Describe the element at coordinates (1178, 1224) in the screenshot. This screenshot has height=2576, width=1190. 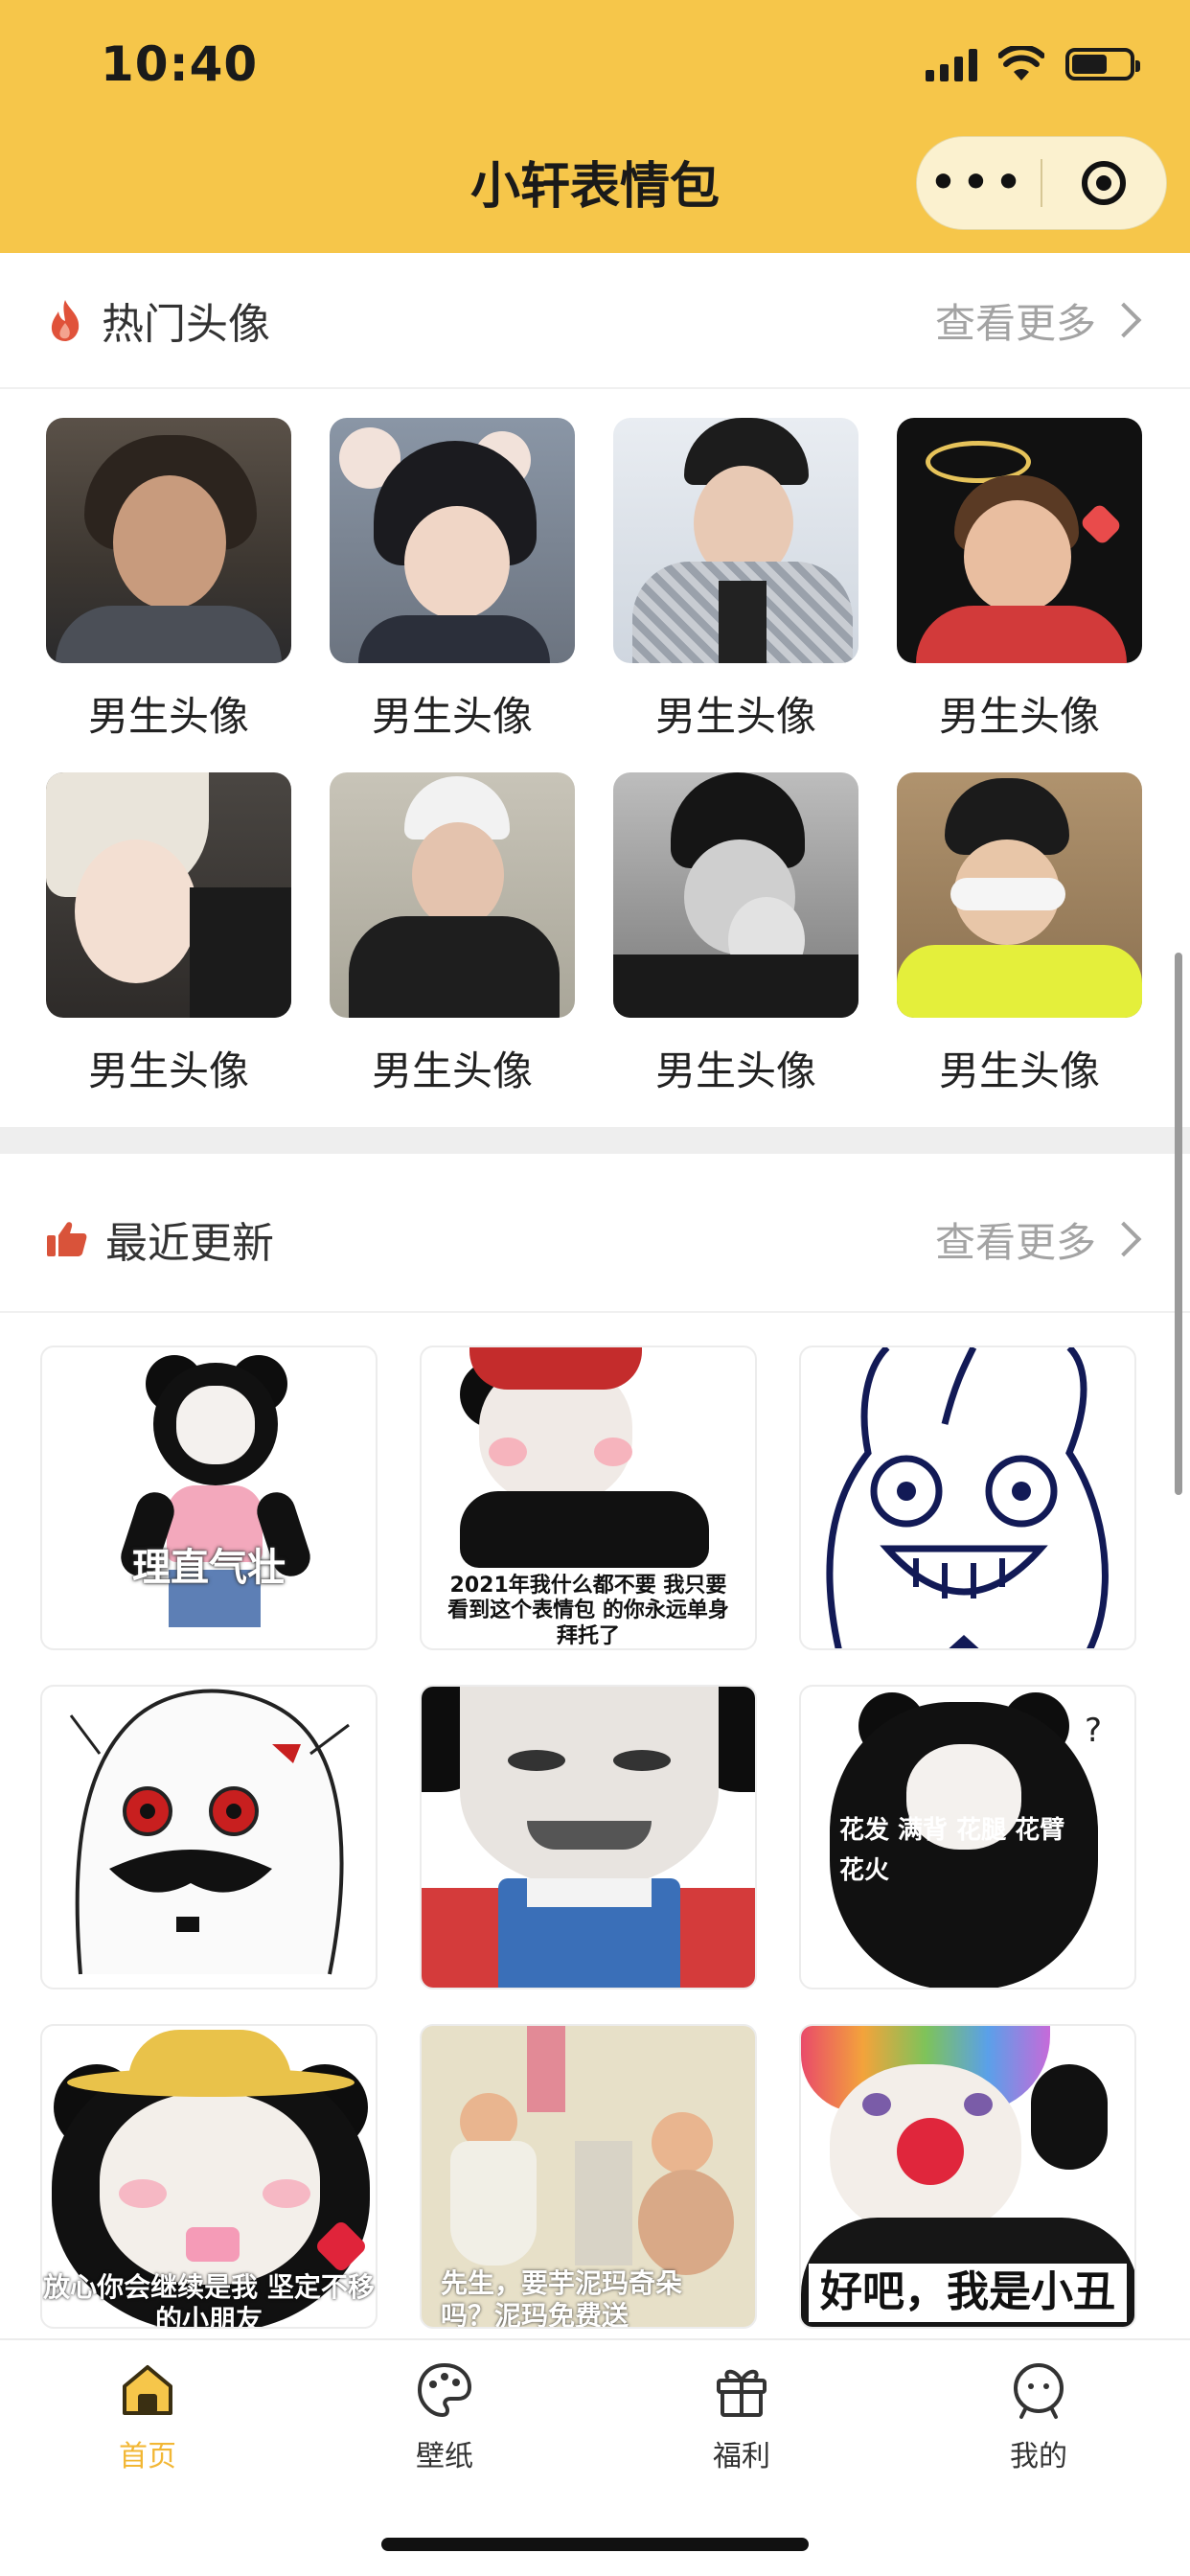
I see `scrollbar` at that location.